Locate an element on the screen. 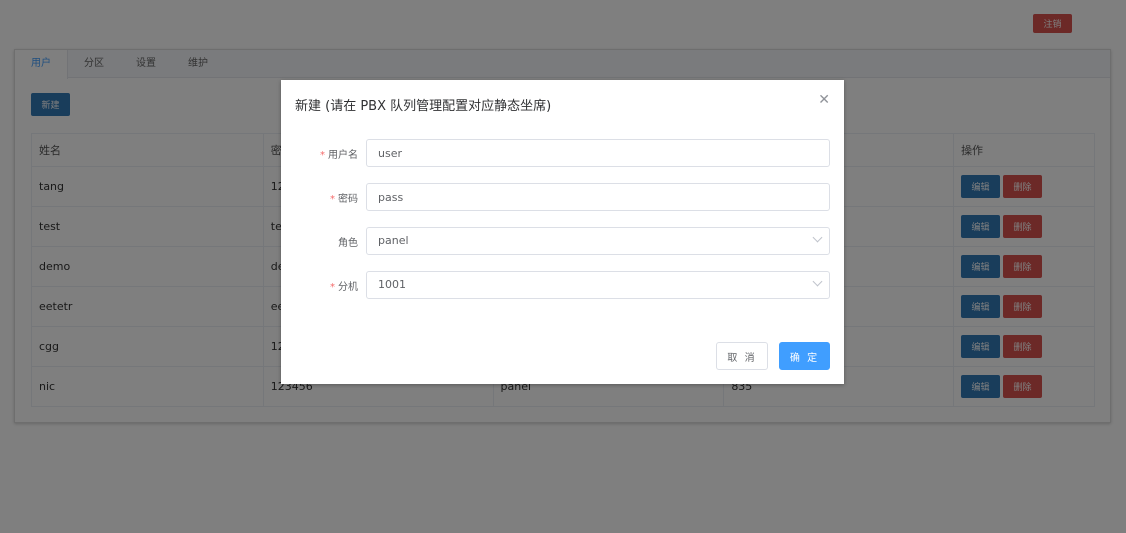  field-label: * 密码 is located at coordinates (344, 197).